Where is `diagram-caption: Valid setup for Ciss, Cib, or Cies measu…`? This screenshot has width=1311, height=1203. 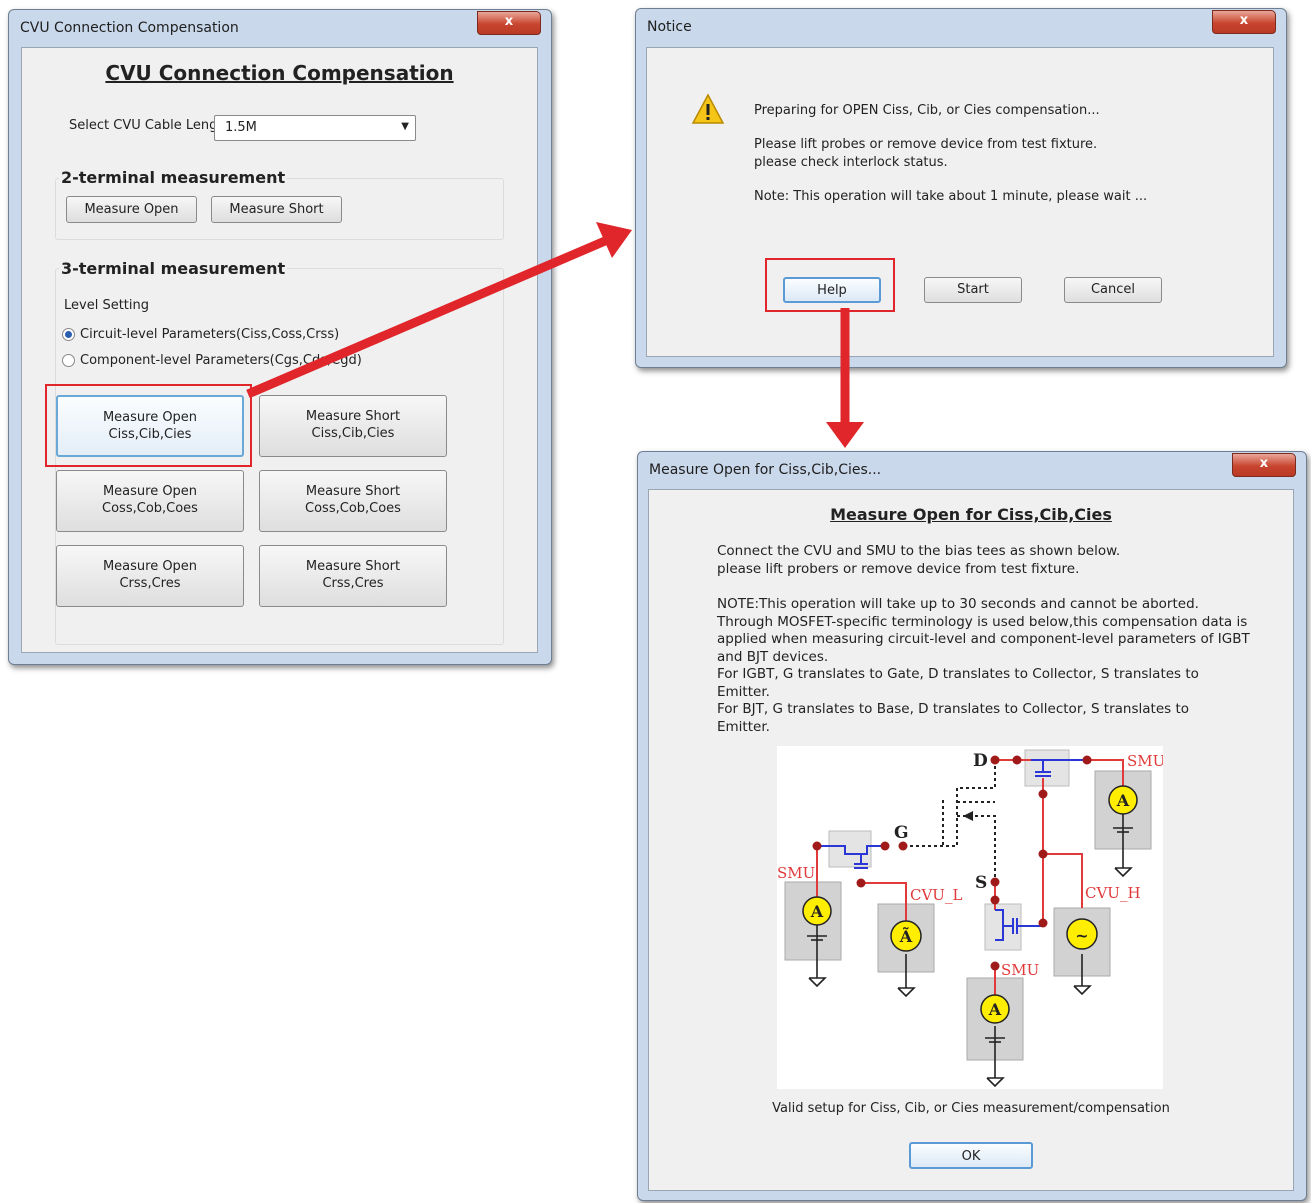
diagram-caption: Valid setup for Ciss, Cib, or Cies measu… is located at coordinates (971, 1108).